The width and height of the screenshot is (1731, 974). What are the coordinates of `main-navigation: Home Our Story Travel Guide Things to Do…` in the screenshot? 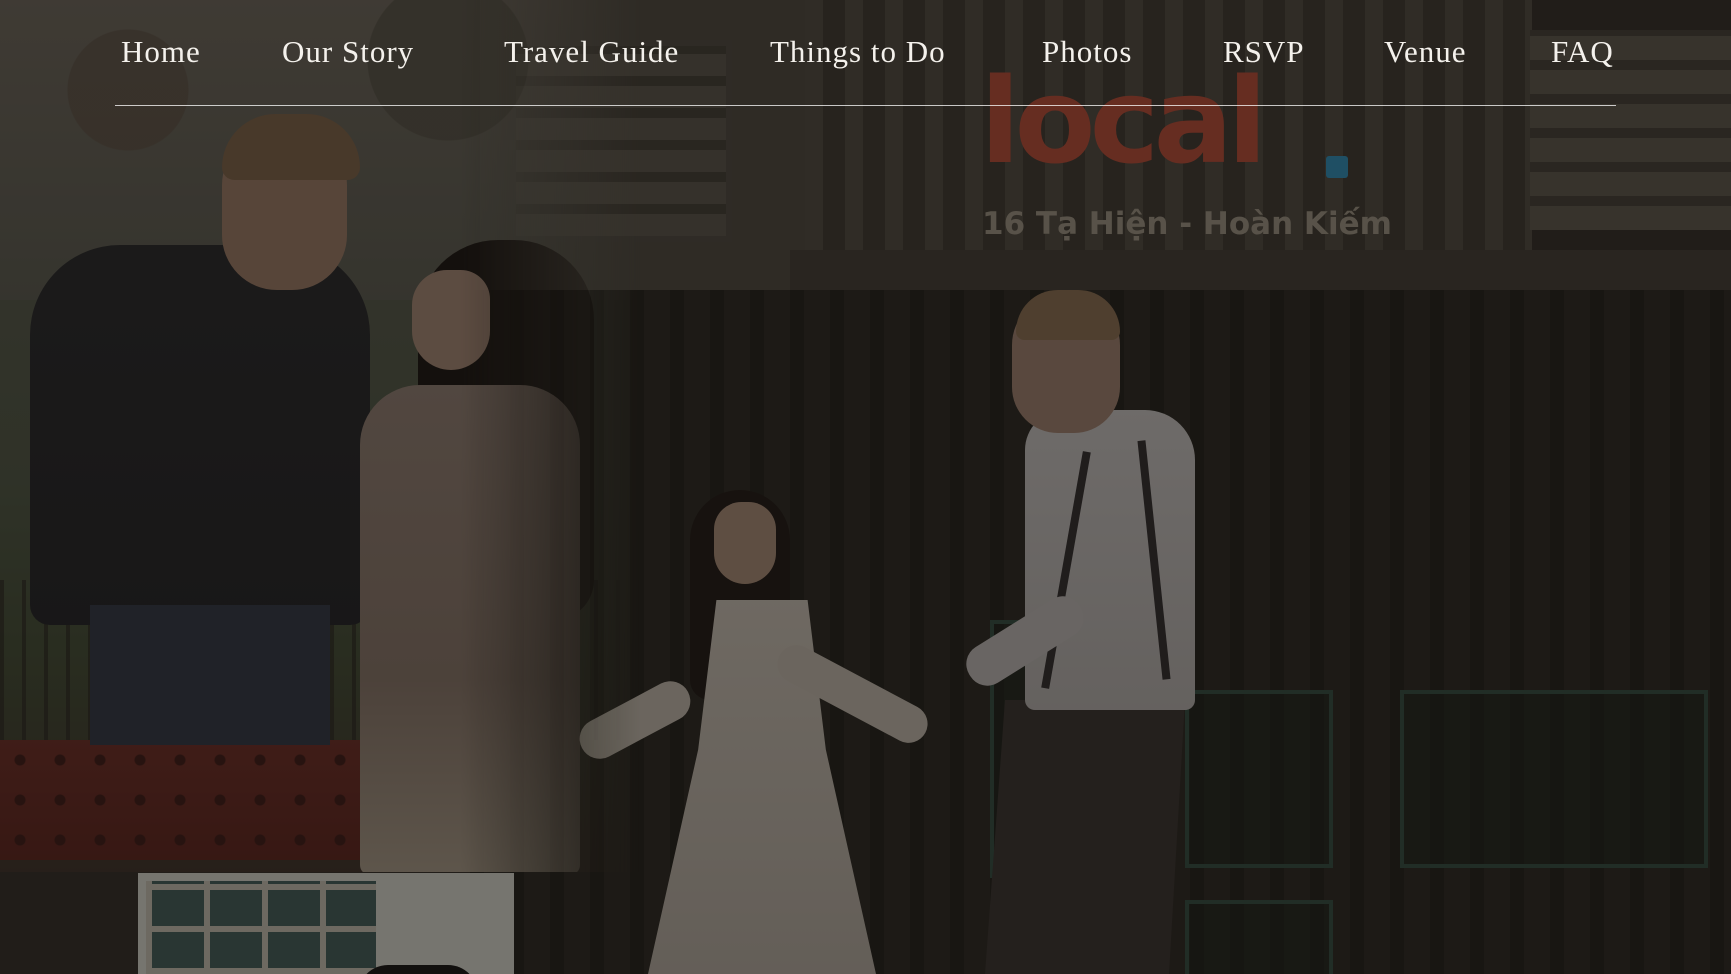 It's located at (865, 53).